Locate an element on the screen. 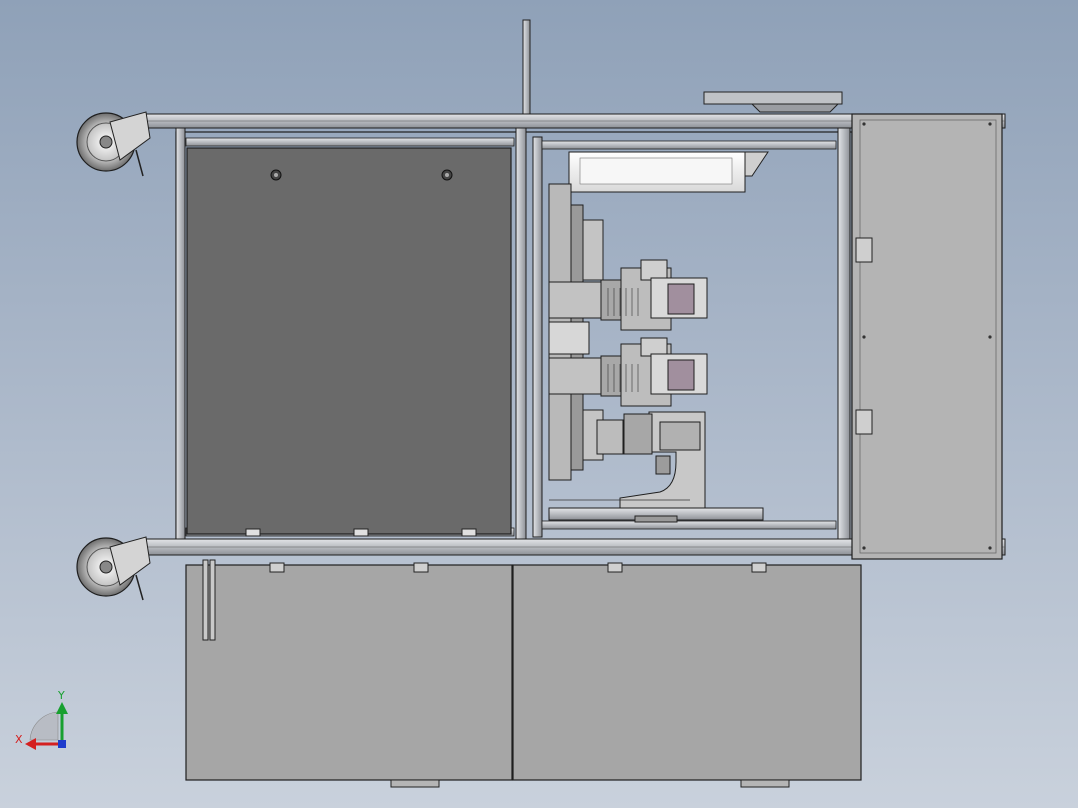 The height and width of the screenshot is (808, 1078). caster-bottom is located at coordinates (113, 568).